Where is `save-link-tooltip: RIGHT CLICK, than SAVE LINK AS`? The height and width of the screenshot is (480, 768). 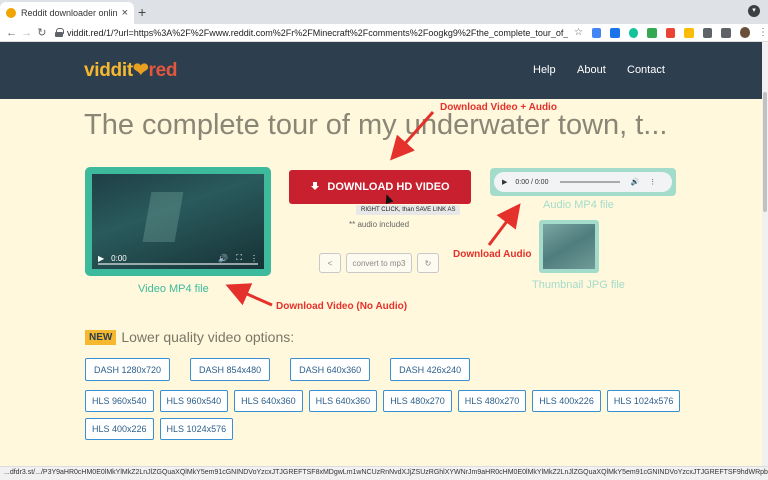 save-link-tooltip: RIGHT CLICK, than SAVE LINK AS is located at coordinates (408, 210).